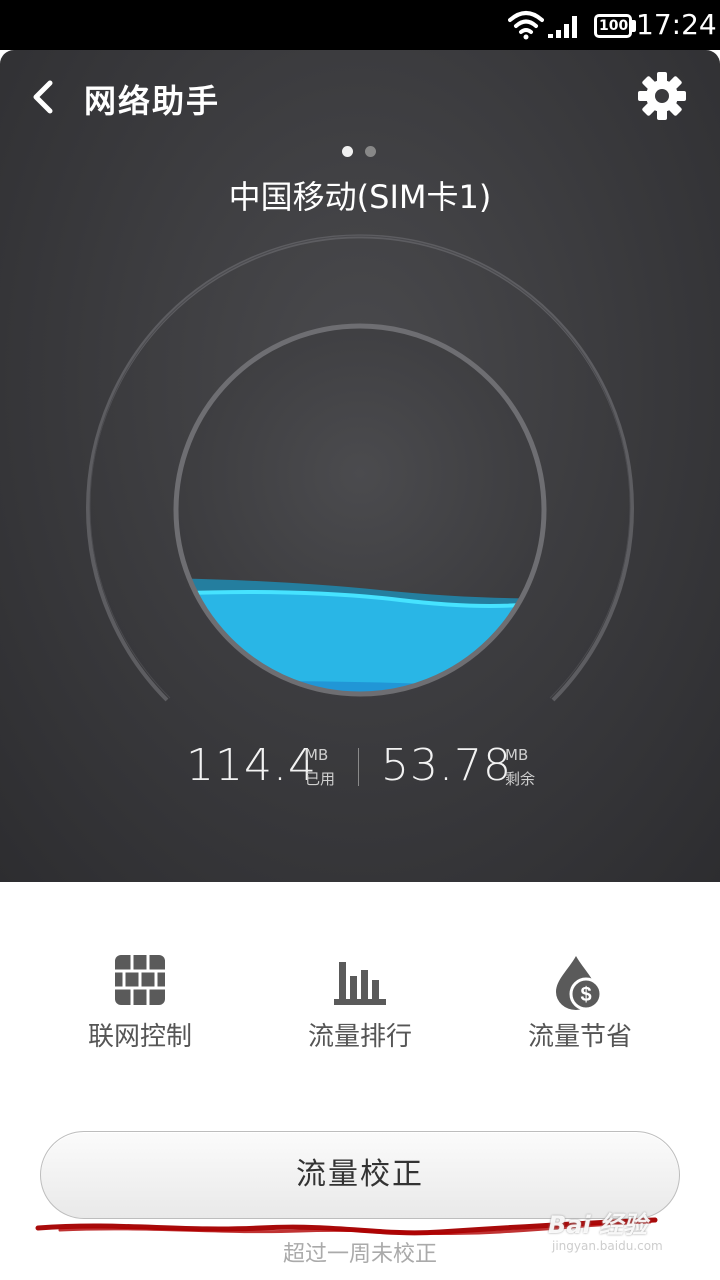  Describe the element at coordinates (446, 765) in the screenshot. I see `remaining-value: 53.78` at that location.